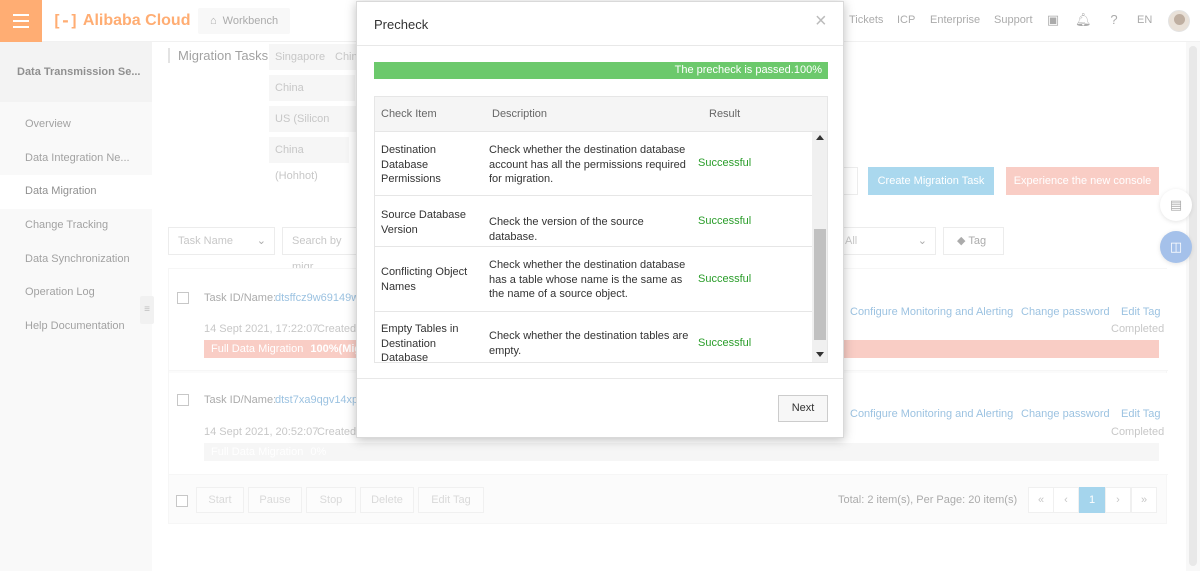 This screenshot has width=1200, height=571. What do you see at coordinates (520, 114) in the screenshot?
I see `column-header-description: Description` at bounding box center [520, 114].